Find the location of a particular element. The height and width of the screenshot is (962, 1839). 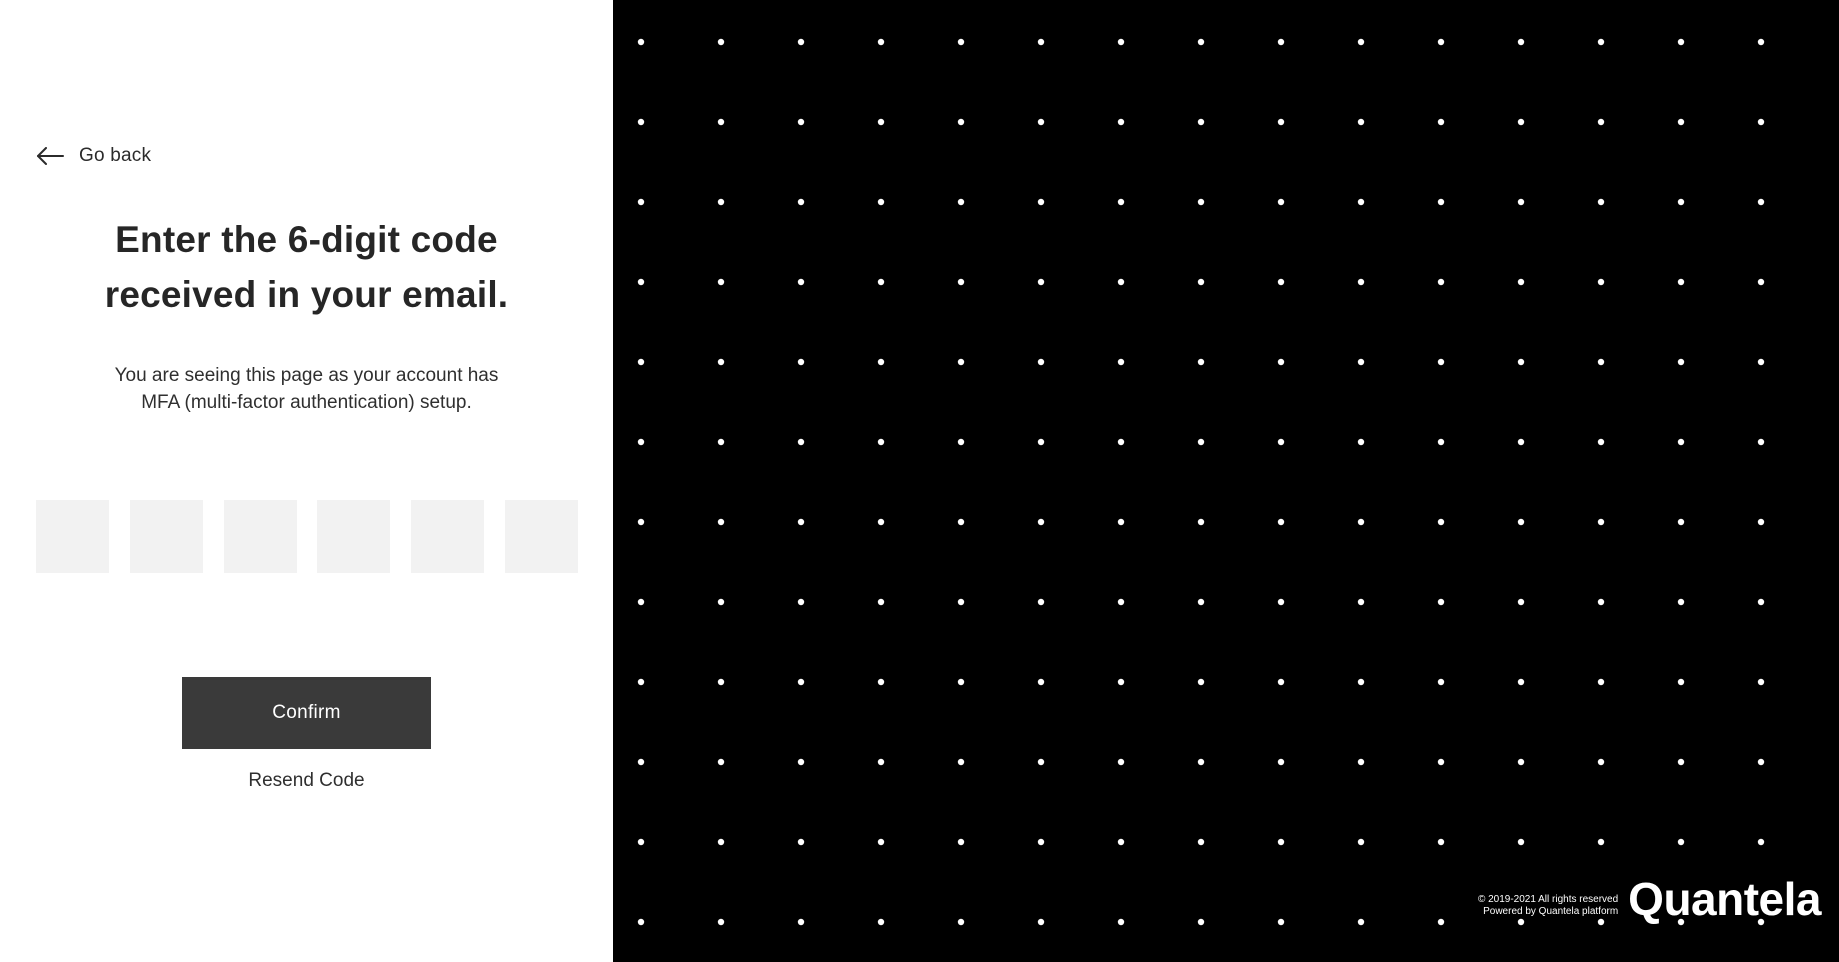

code-digit-3-input is located at coordinates (260, 536).